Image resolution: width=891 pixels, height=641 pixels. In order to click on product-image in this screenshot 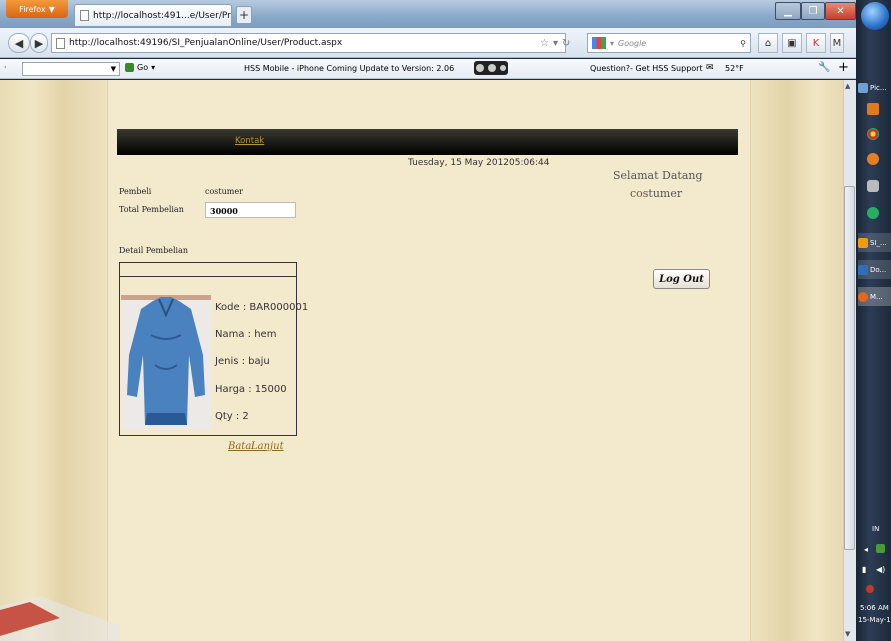, I will do `click(166, 362)`.